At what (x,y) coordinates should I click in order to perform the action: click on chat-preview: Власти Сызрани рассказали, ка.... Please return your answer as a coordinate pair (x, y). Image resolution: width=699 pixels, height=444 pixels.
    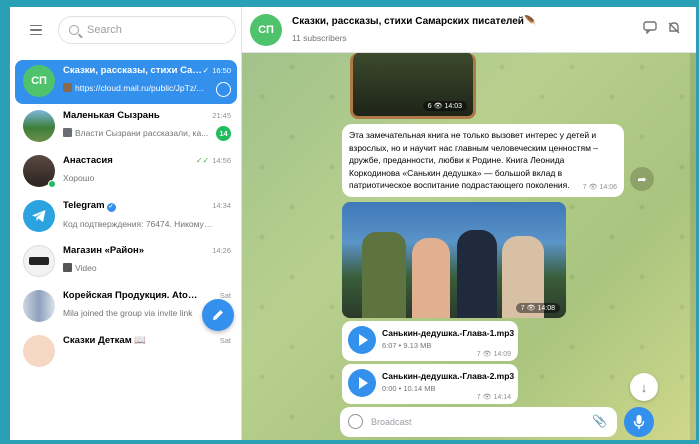
    Looking at the image, I should click on (138, 133).